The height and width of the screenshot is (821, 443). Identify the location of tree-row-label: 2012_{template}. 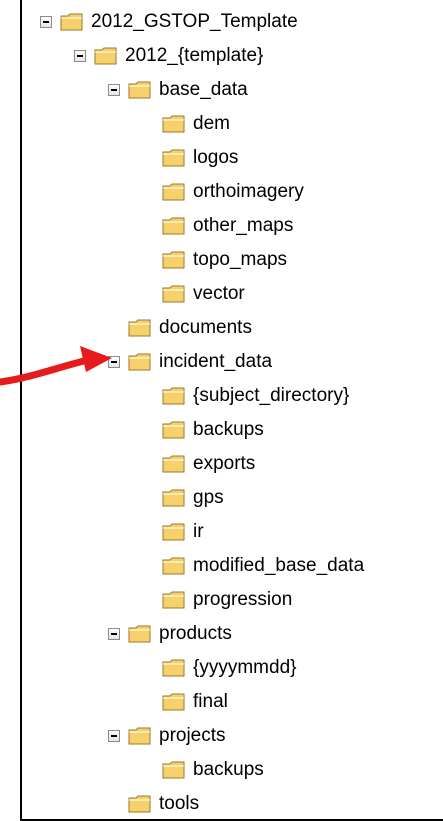
(194, 55).